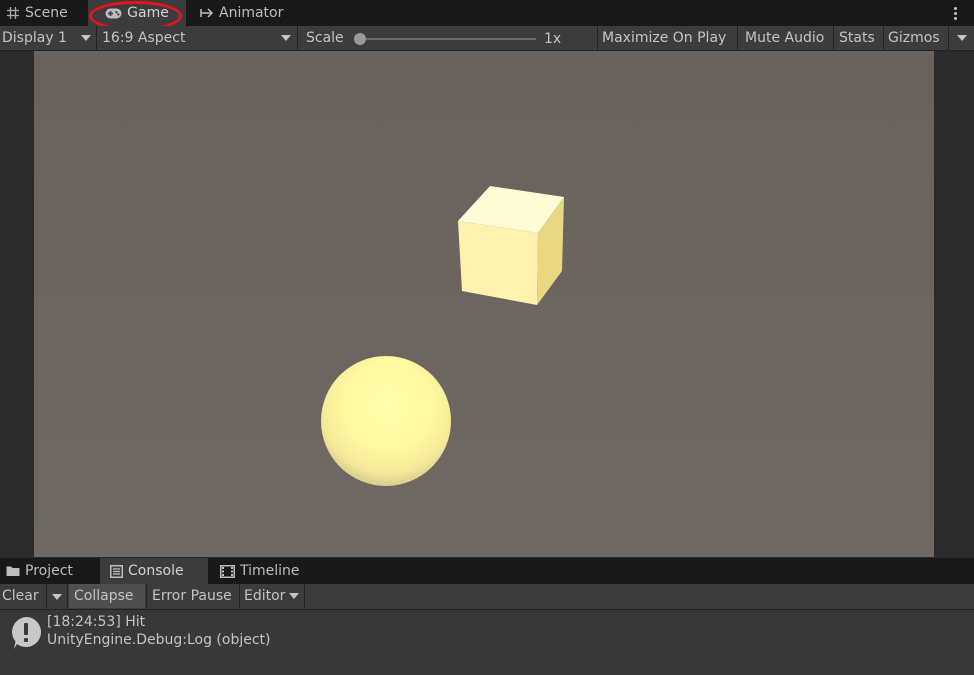  Describe the element at coordinates (26, 635) in the screenshot. I see `info-message-icon` at that location.